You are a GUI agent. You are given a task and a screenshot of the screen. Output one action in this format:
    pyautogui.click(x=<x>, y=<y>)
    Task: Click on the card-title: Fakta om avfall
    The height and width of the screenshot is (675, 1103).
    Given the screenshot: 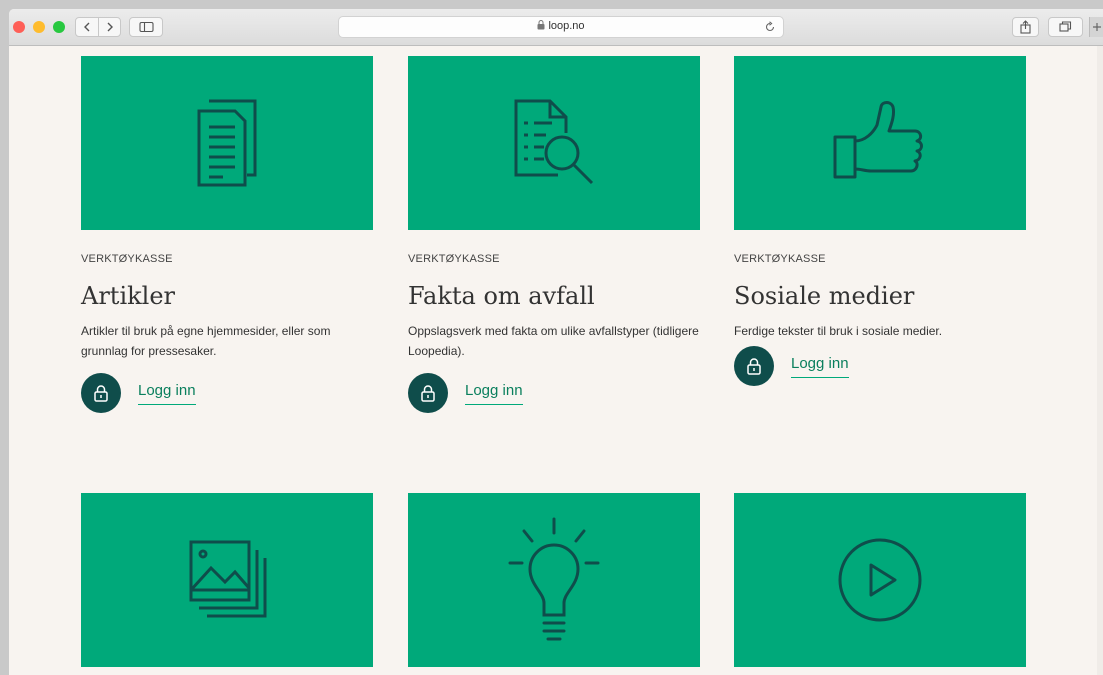 What is the action you would take?
    pyautogui.click(x=554, y=296)
    